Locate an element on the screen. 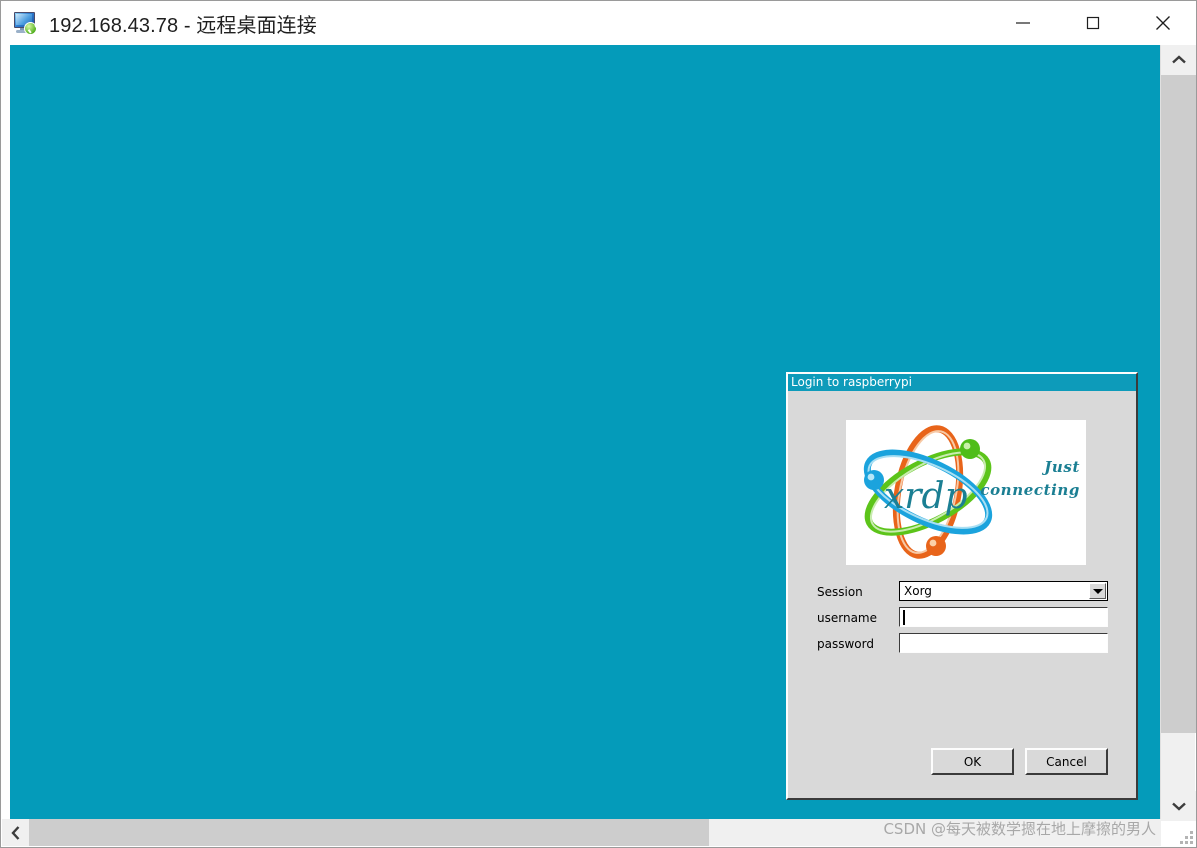  window-title: 192.168.43.78 - 远程桌面连接 is located at coordinates (183, 25).